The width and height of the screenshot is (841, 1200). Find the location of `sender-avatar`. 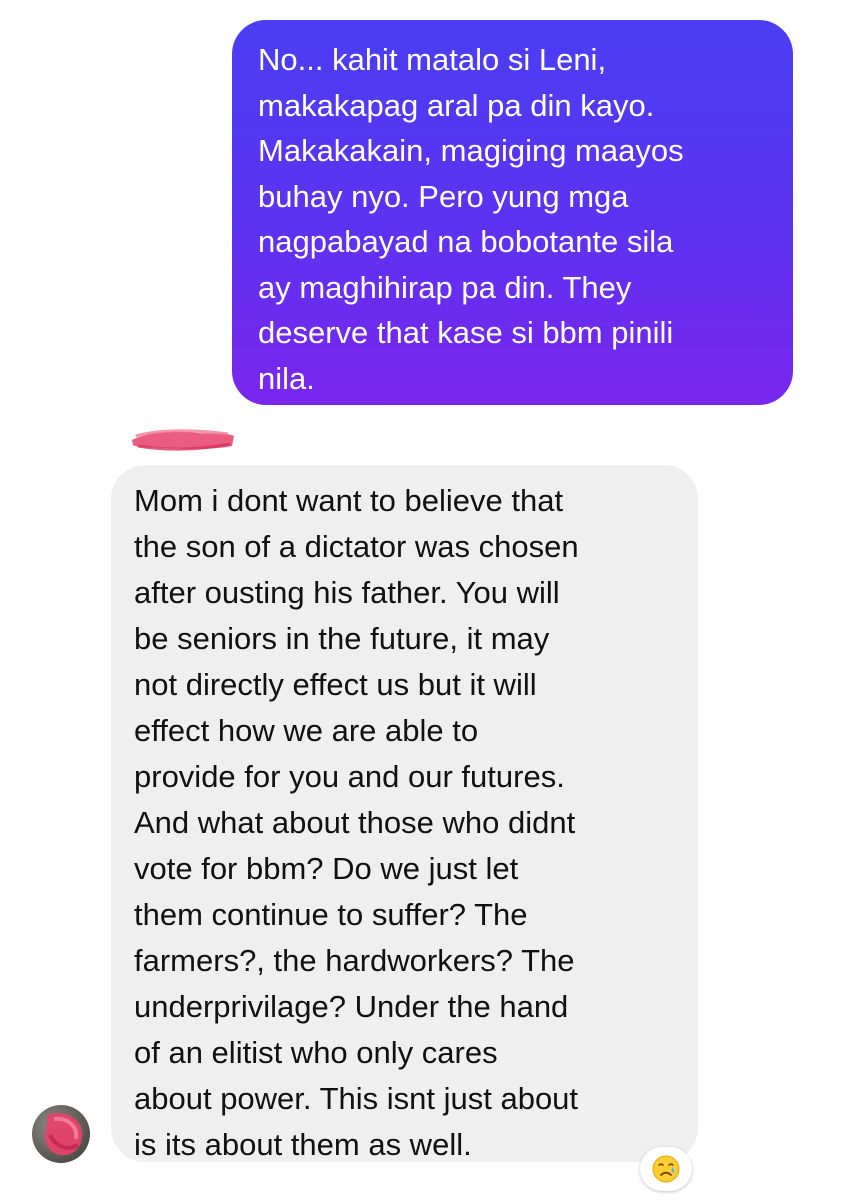

sender-avatar is located at coordinates (61, 1134).